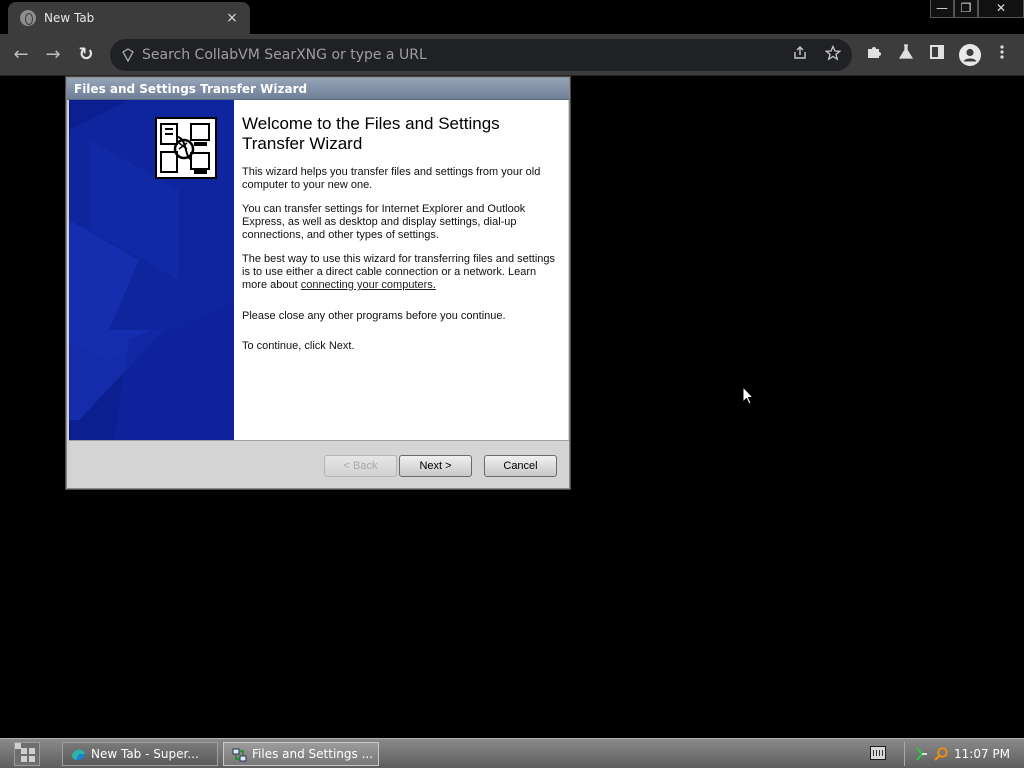  Describe the element at coordinates (151, 270) in the screenshot. I see `wizard-banner` at that location.